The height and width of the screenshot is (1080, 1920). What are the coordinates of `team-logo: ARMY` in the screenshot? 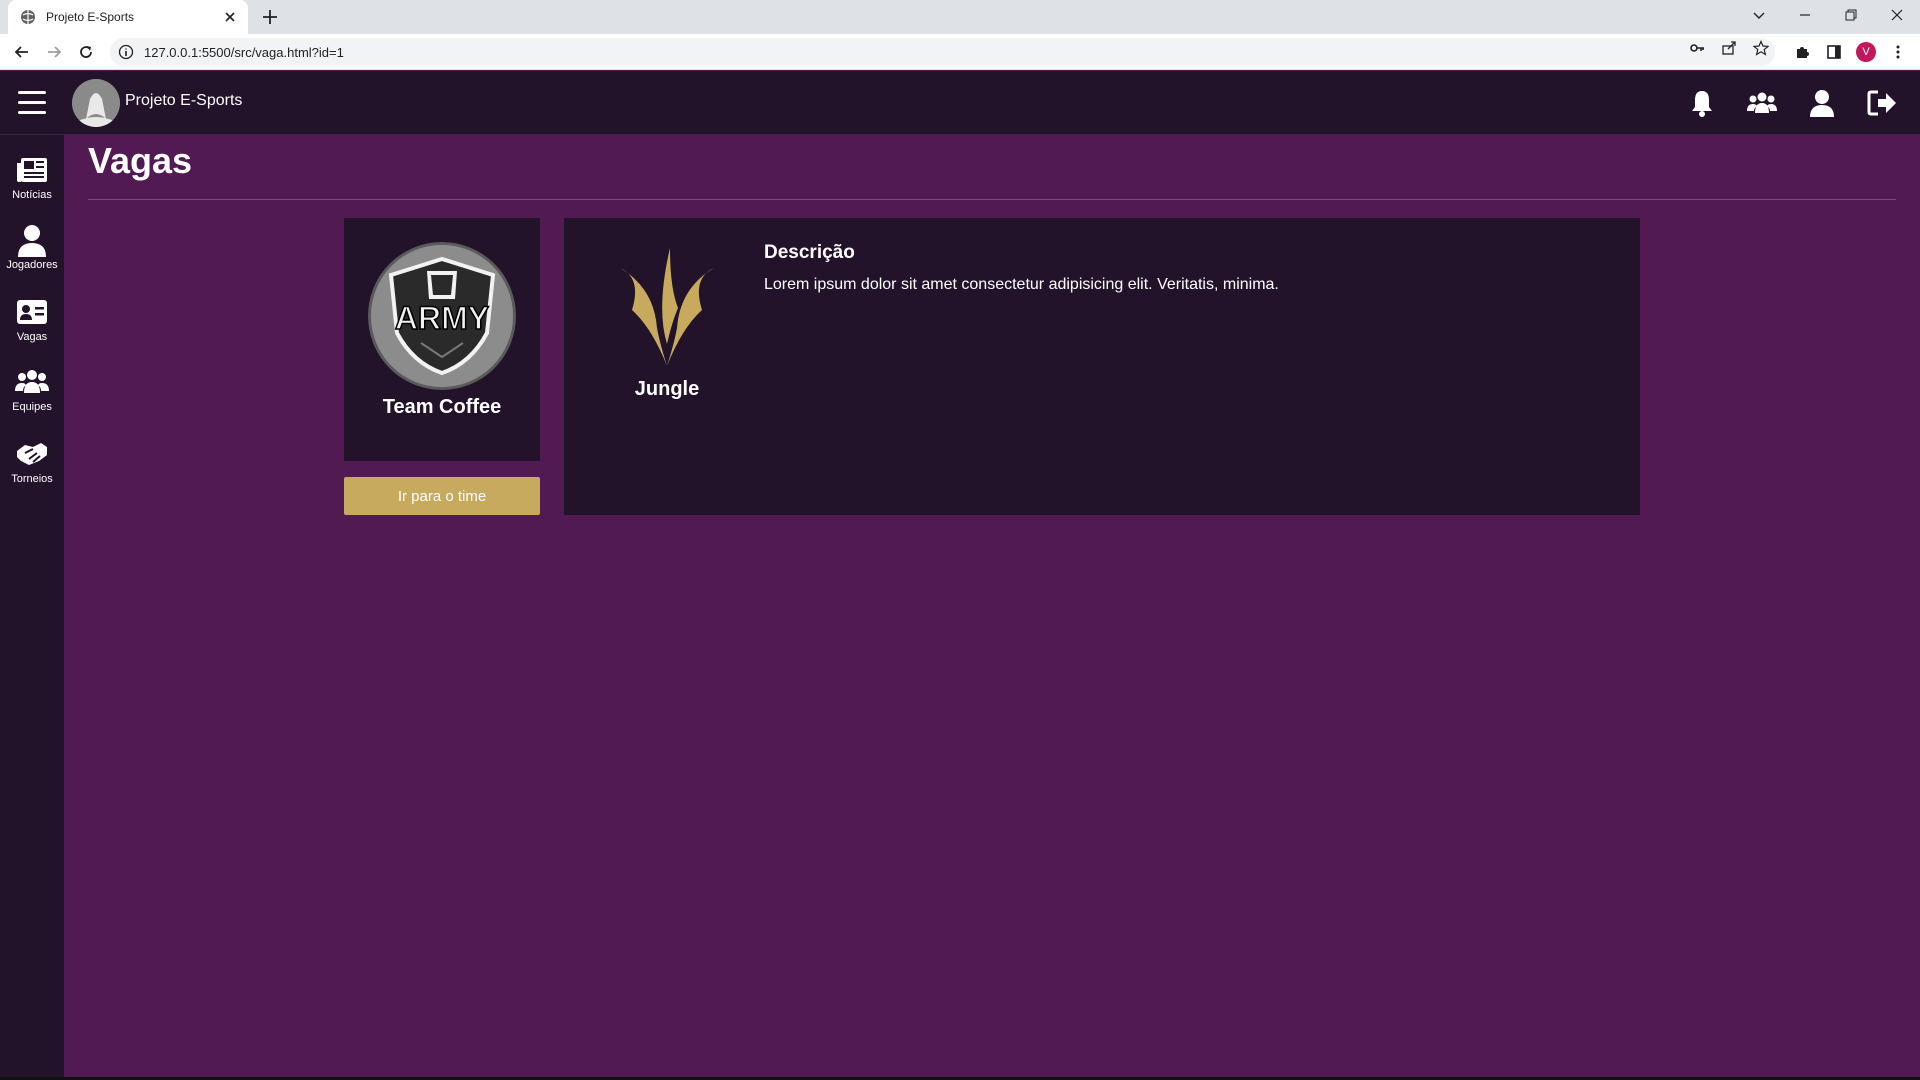 It's located at (442, 316).